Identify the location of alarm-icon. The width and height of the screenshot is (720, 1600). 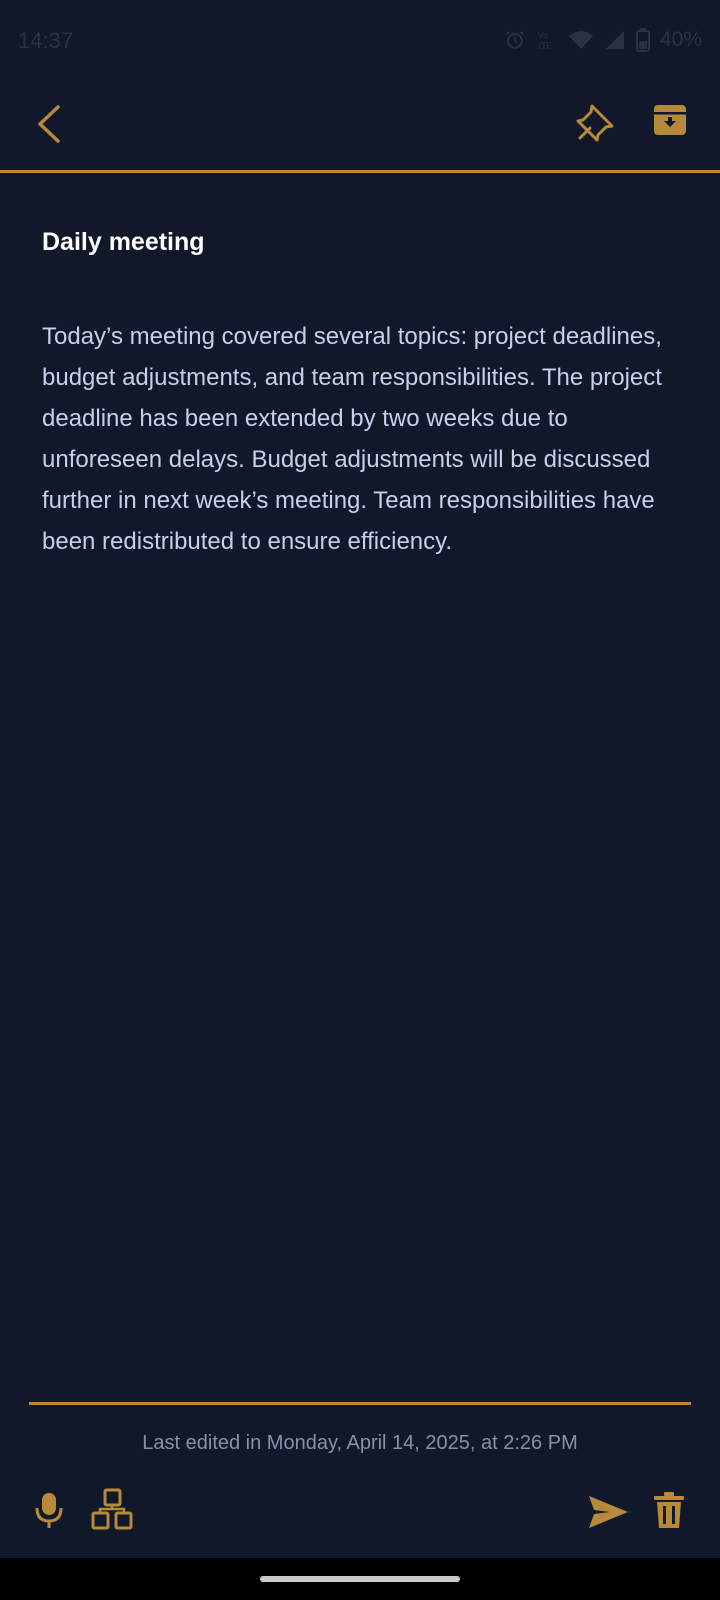
(515, 40).